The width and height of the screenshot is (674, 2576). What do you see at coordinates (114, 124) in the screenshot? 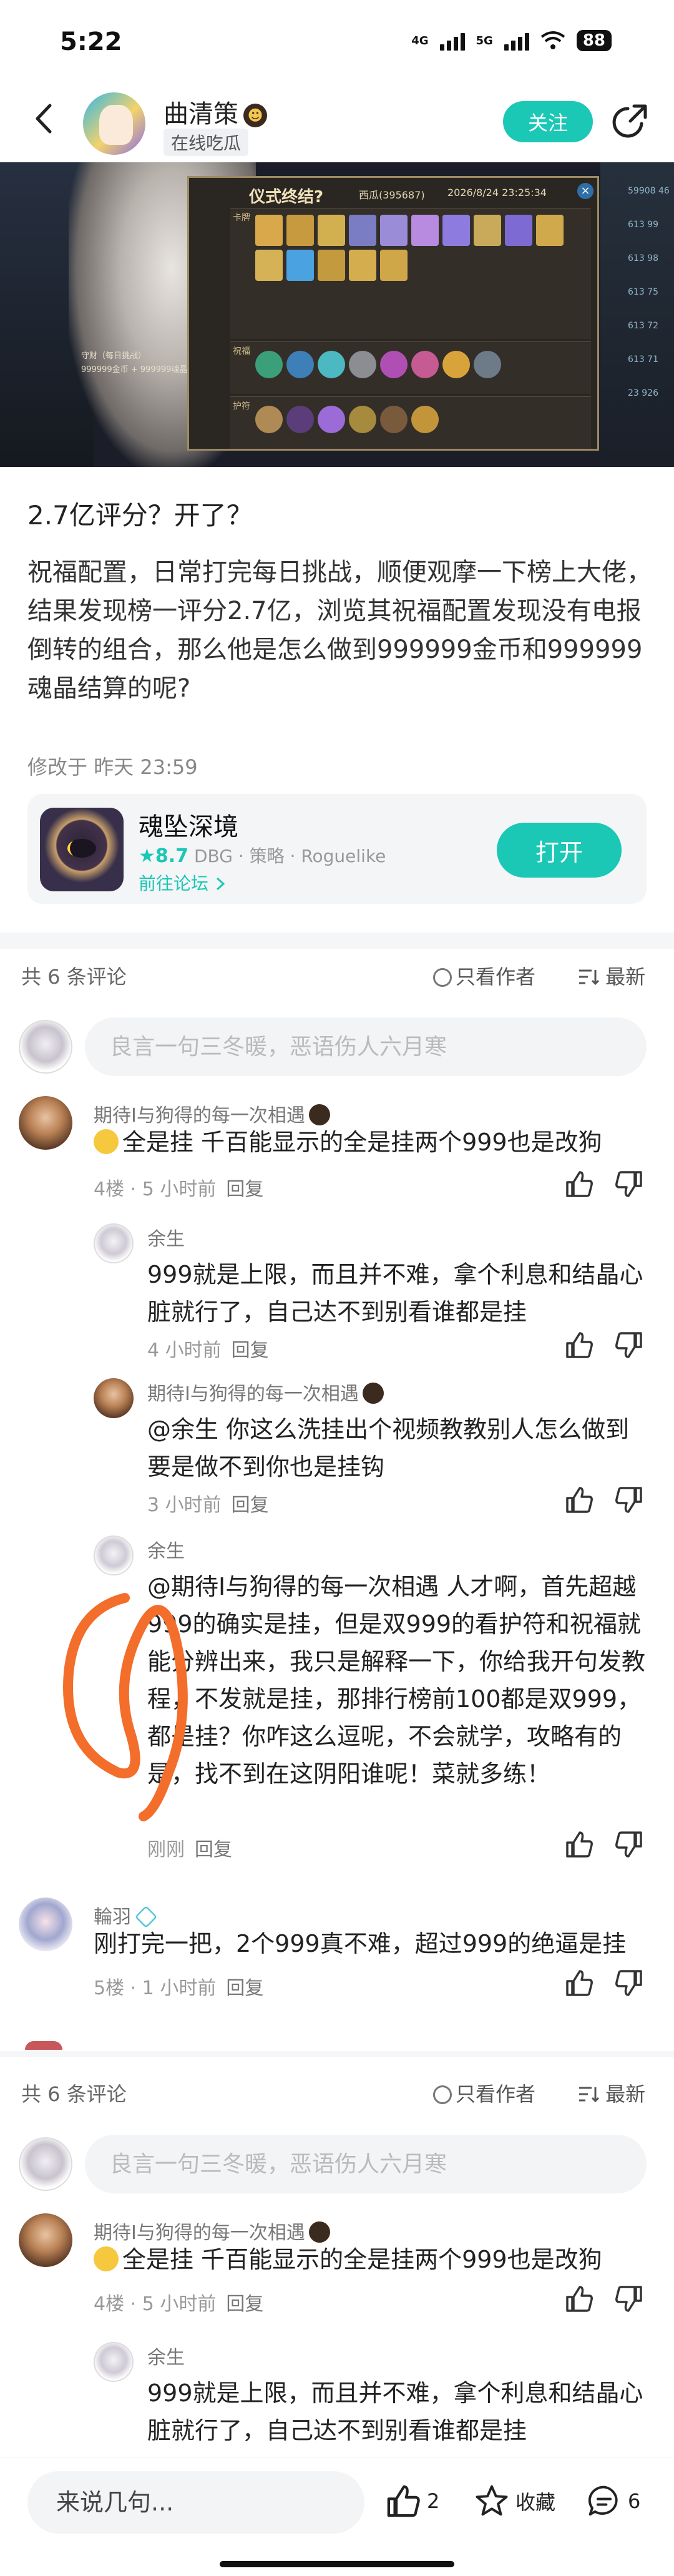
I see `author-avatar` at bounding box center [114, 124].